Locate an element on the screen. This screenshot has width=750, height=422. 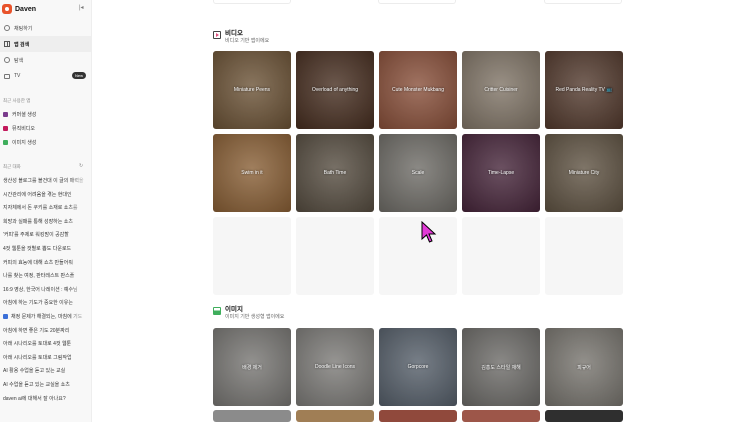
chat-history-item: 시간관리에 어려움을 겪는 현대인 is located at coordinates (46, 194).